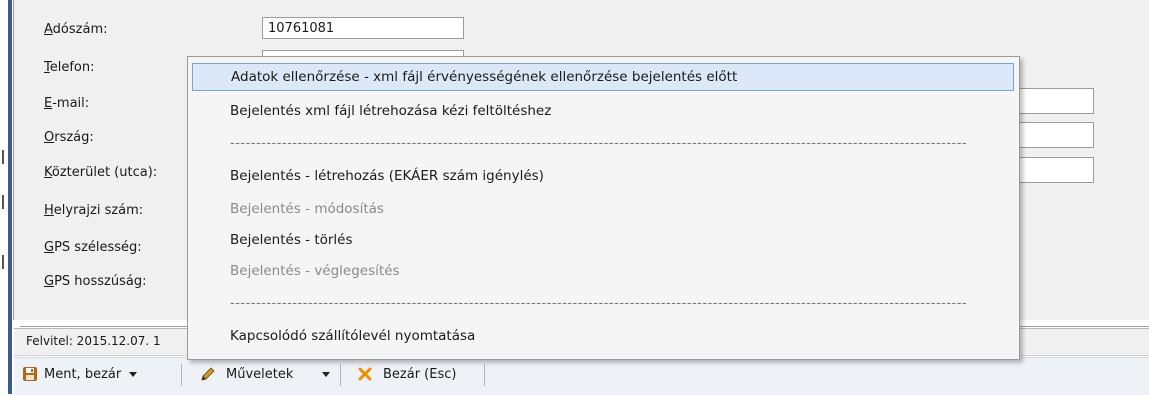  Describe the element at coordinates (260, 374) in the screenshot. I see `actions-label: Műveletek` at that location.